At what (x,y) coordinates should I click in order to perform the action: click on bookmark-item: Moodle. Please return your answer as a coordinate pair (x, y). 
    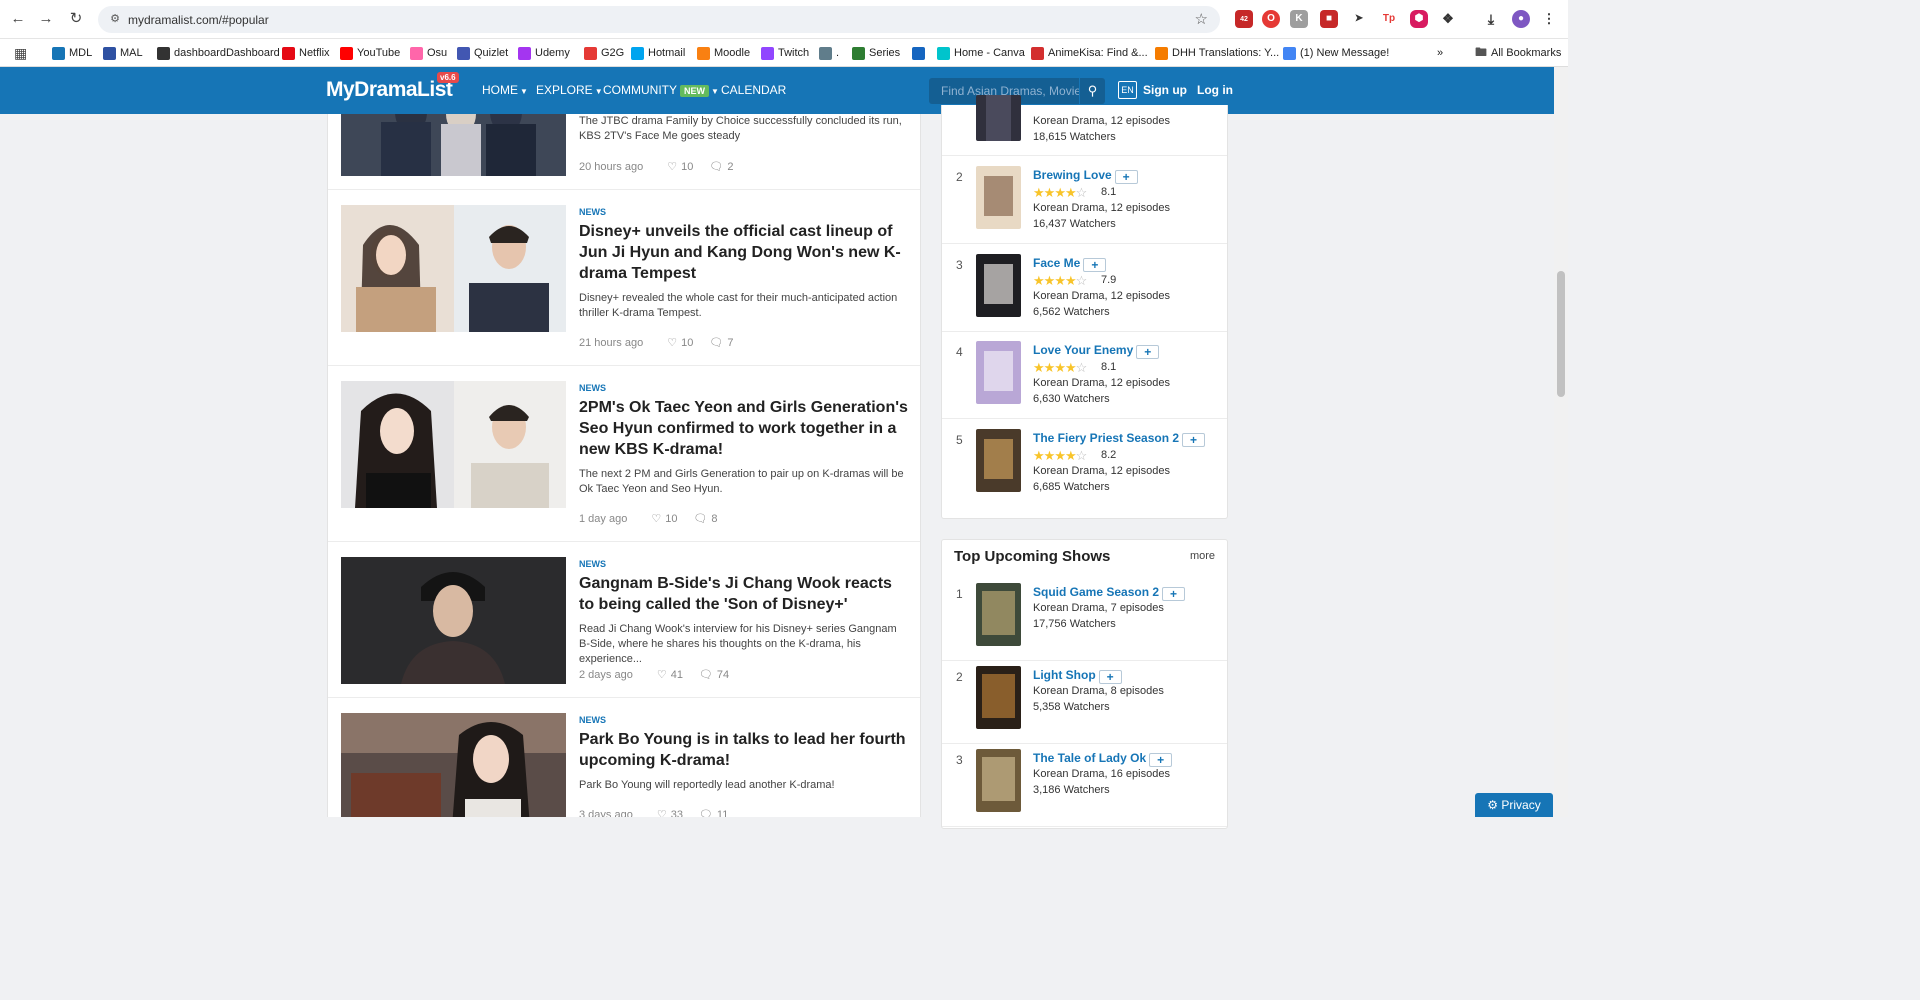
    Looking at the image, I should click on (723, 53).